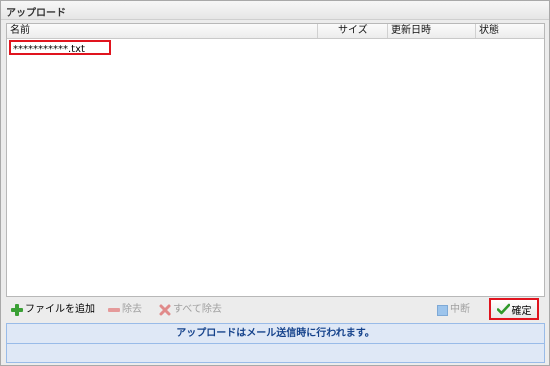 This screenshot has height=366, width=550. What do you see at coordinates (275, 310) in the screenshot?
I see `upload-toolbar: ファイルを追加 除去 すべて除去 中断 確定` at bounding box center [275, 310].